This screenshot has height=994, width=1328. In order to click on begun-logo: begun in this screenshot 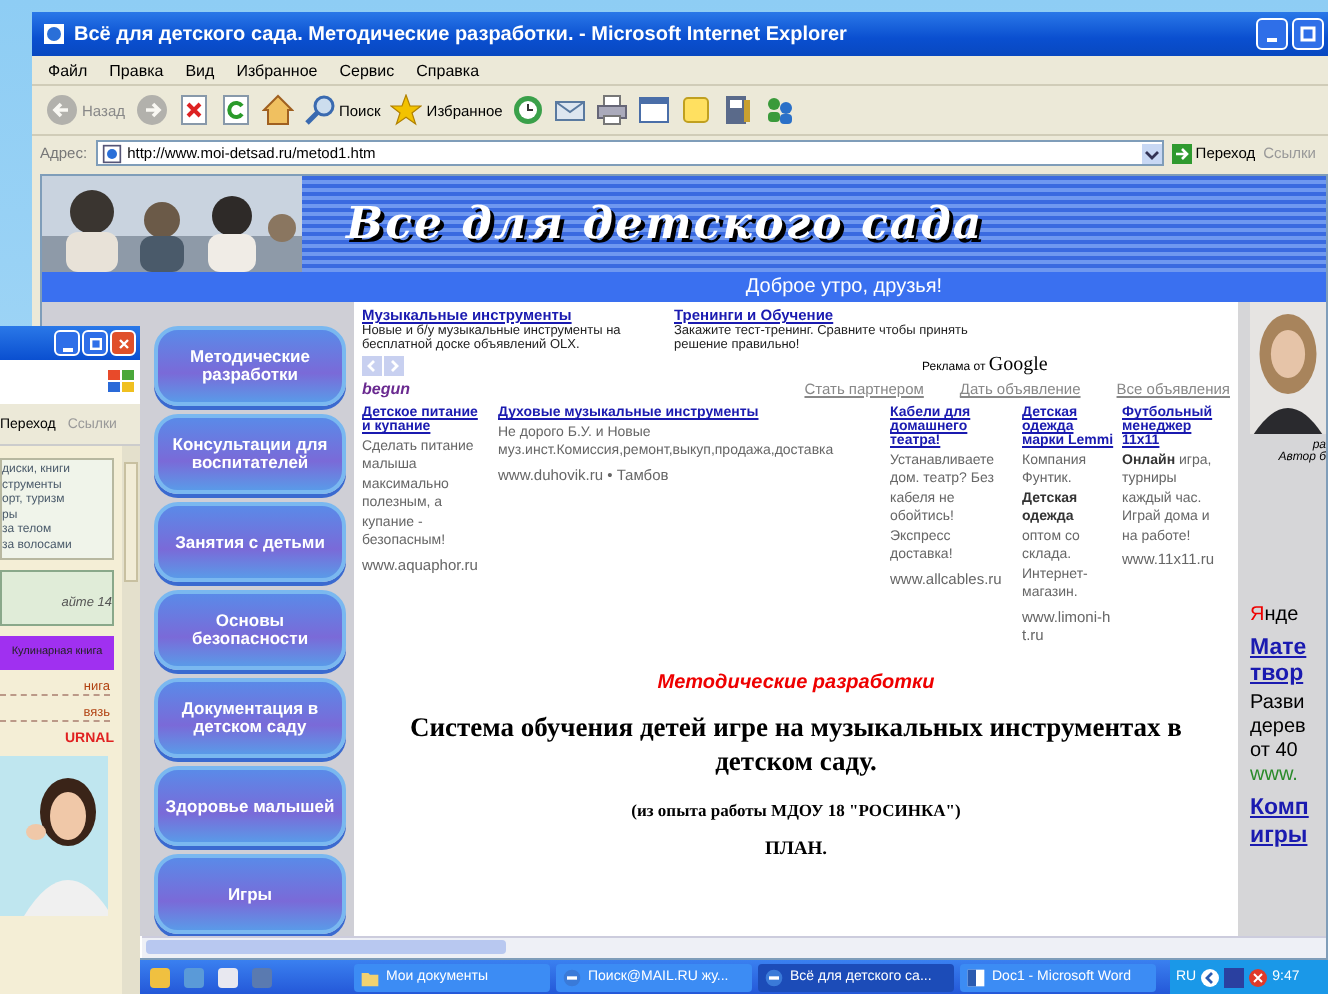, I will do `click(387, 389)`.